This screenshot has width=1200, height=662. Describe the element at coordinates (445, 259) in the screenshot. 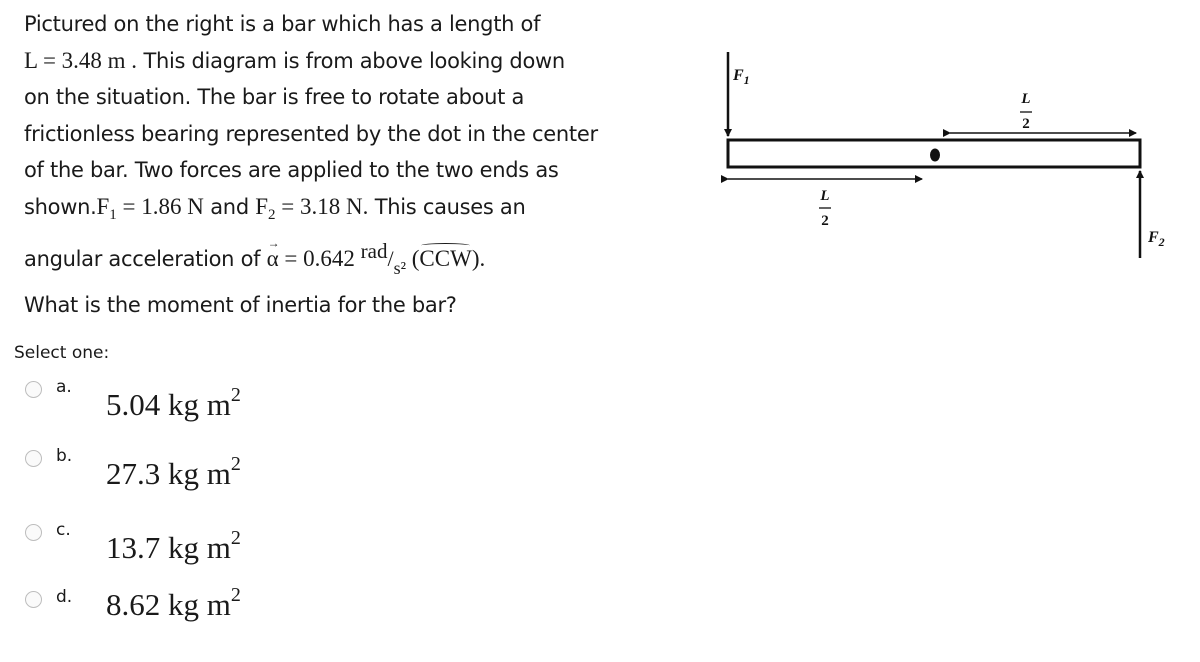

I see `direction-ccw: CCW` at that location.